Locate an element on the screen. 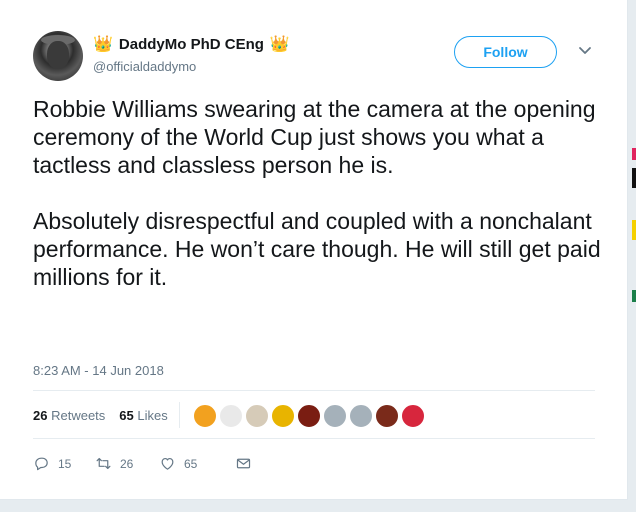 This screenshot has height=512, width=636. tweet-stats: 26 Retweets 65 Likes is located at coordinates (100, 415).